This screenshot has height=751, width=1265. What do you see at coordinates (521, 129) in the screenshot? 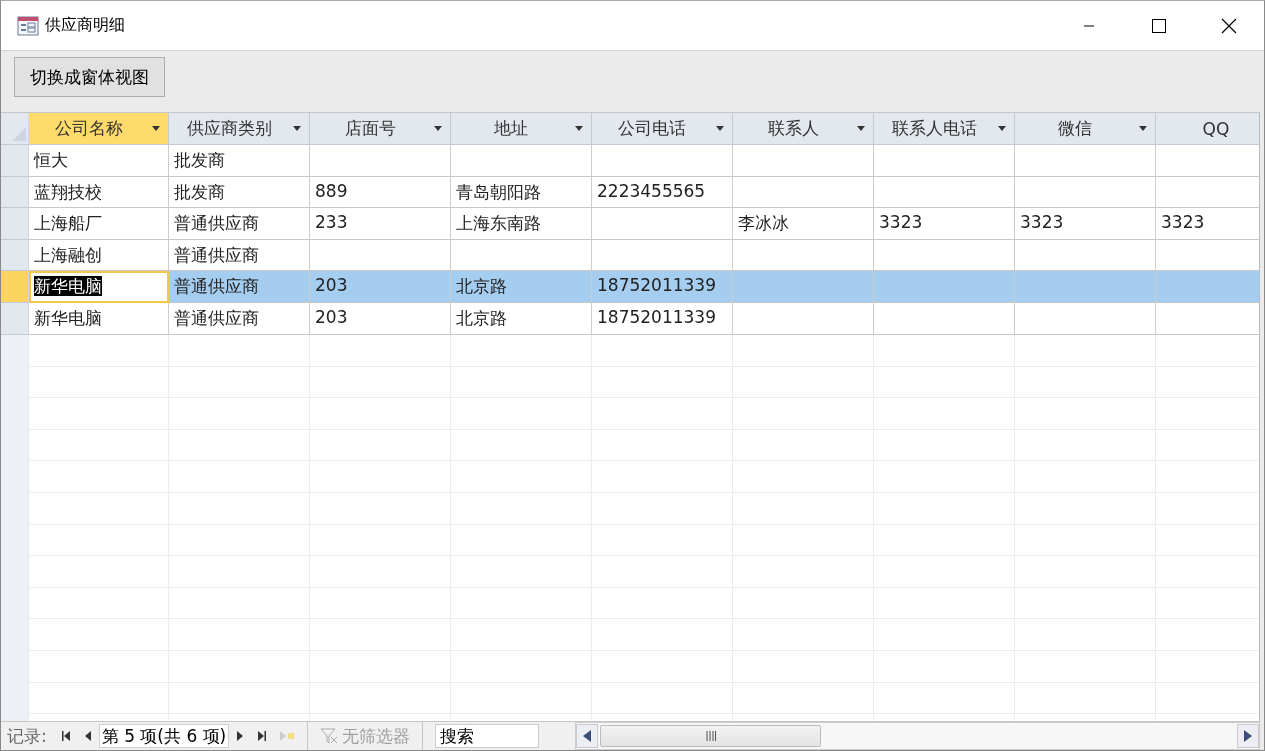
I see `column-header: 地址` at bounding box center [521, 129].